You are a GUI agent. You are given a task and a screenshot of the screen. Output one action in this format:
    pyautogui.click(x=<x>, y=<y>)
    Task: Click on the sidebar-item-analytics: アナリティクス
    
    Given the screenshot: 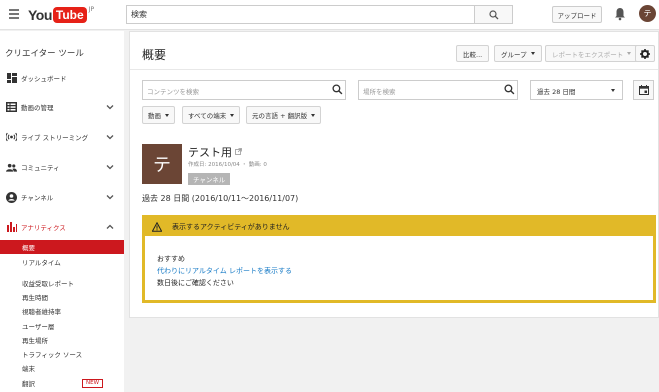 What is the action you would take?
    pyautogui.click(x=62, y=227)
    